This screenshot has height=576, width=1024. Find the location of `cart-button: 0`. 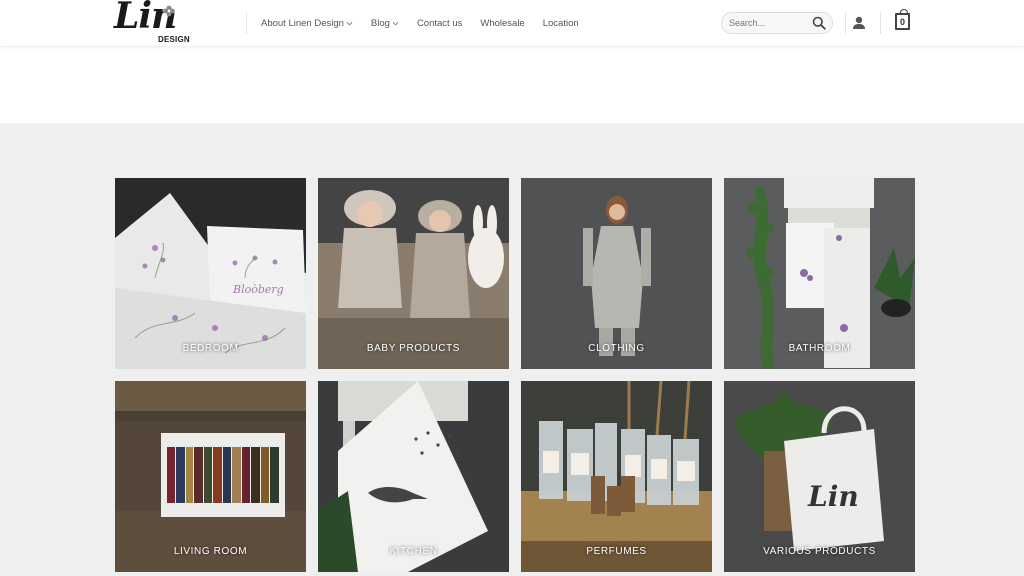

cart-button: 0 is located at coordinates (904, 21).